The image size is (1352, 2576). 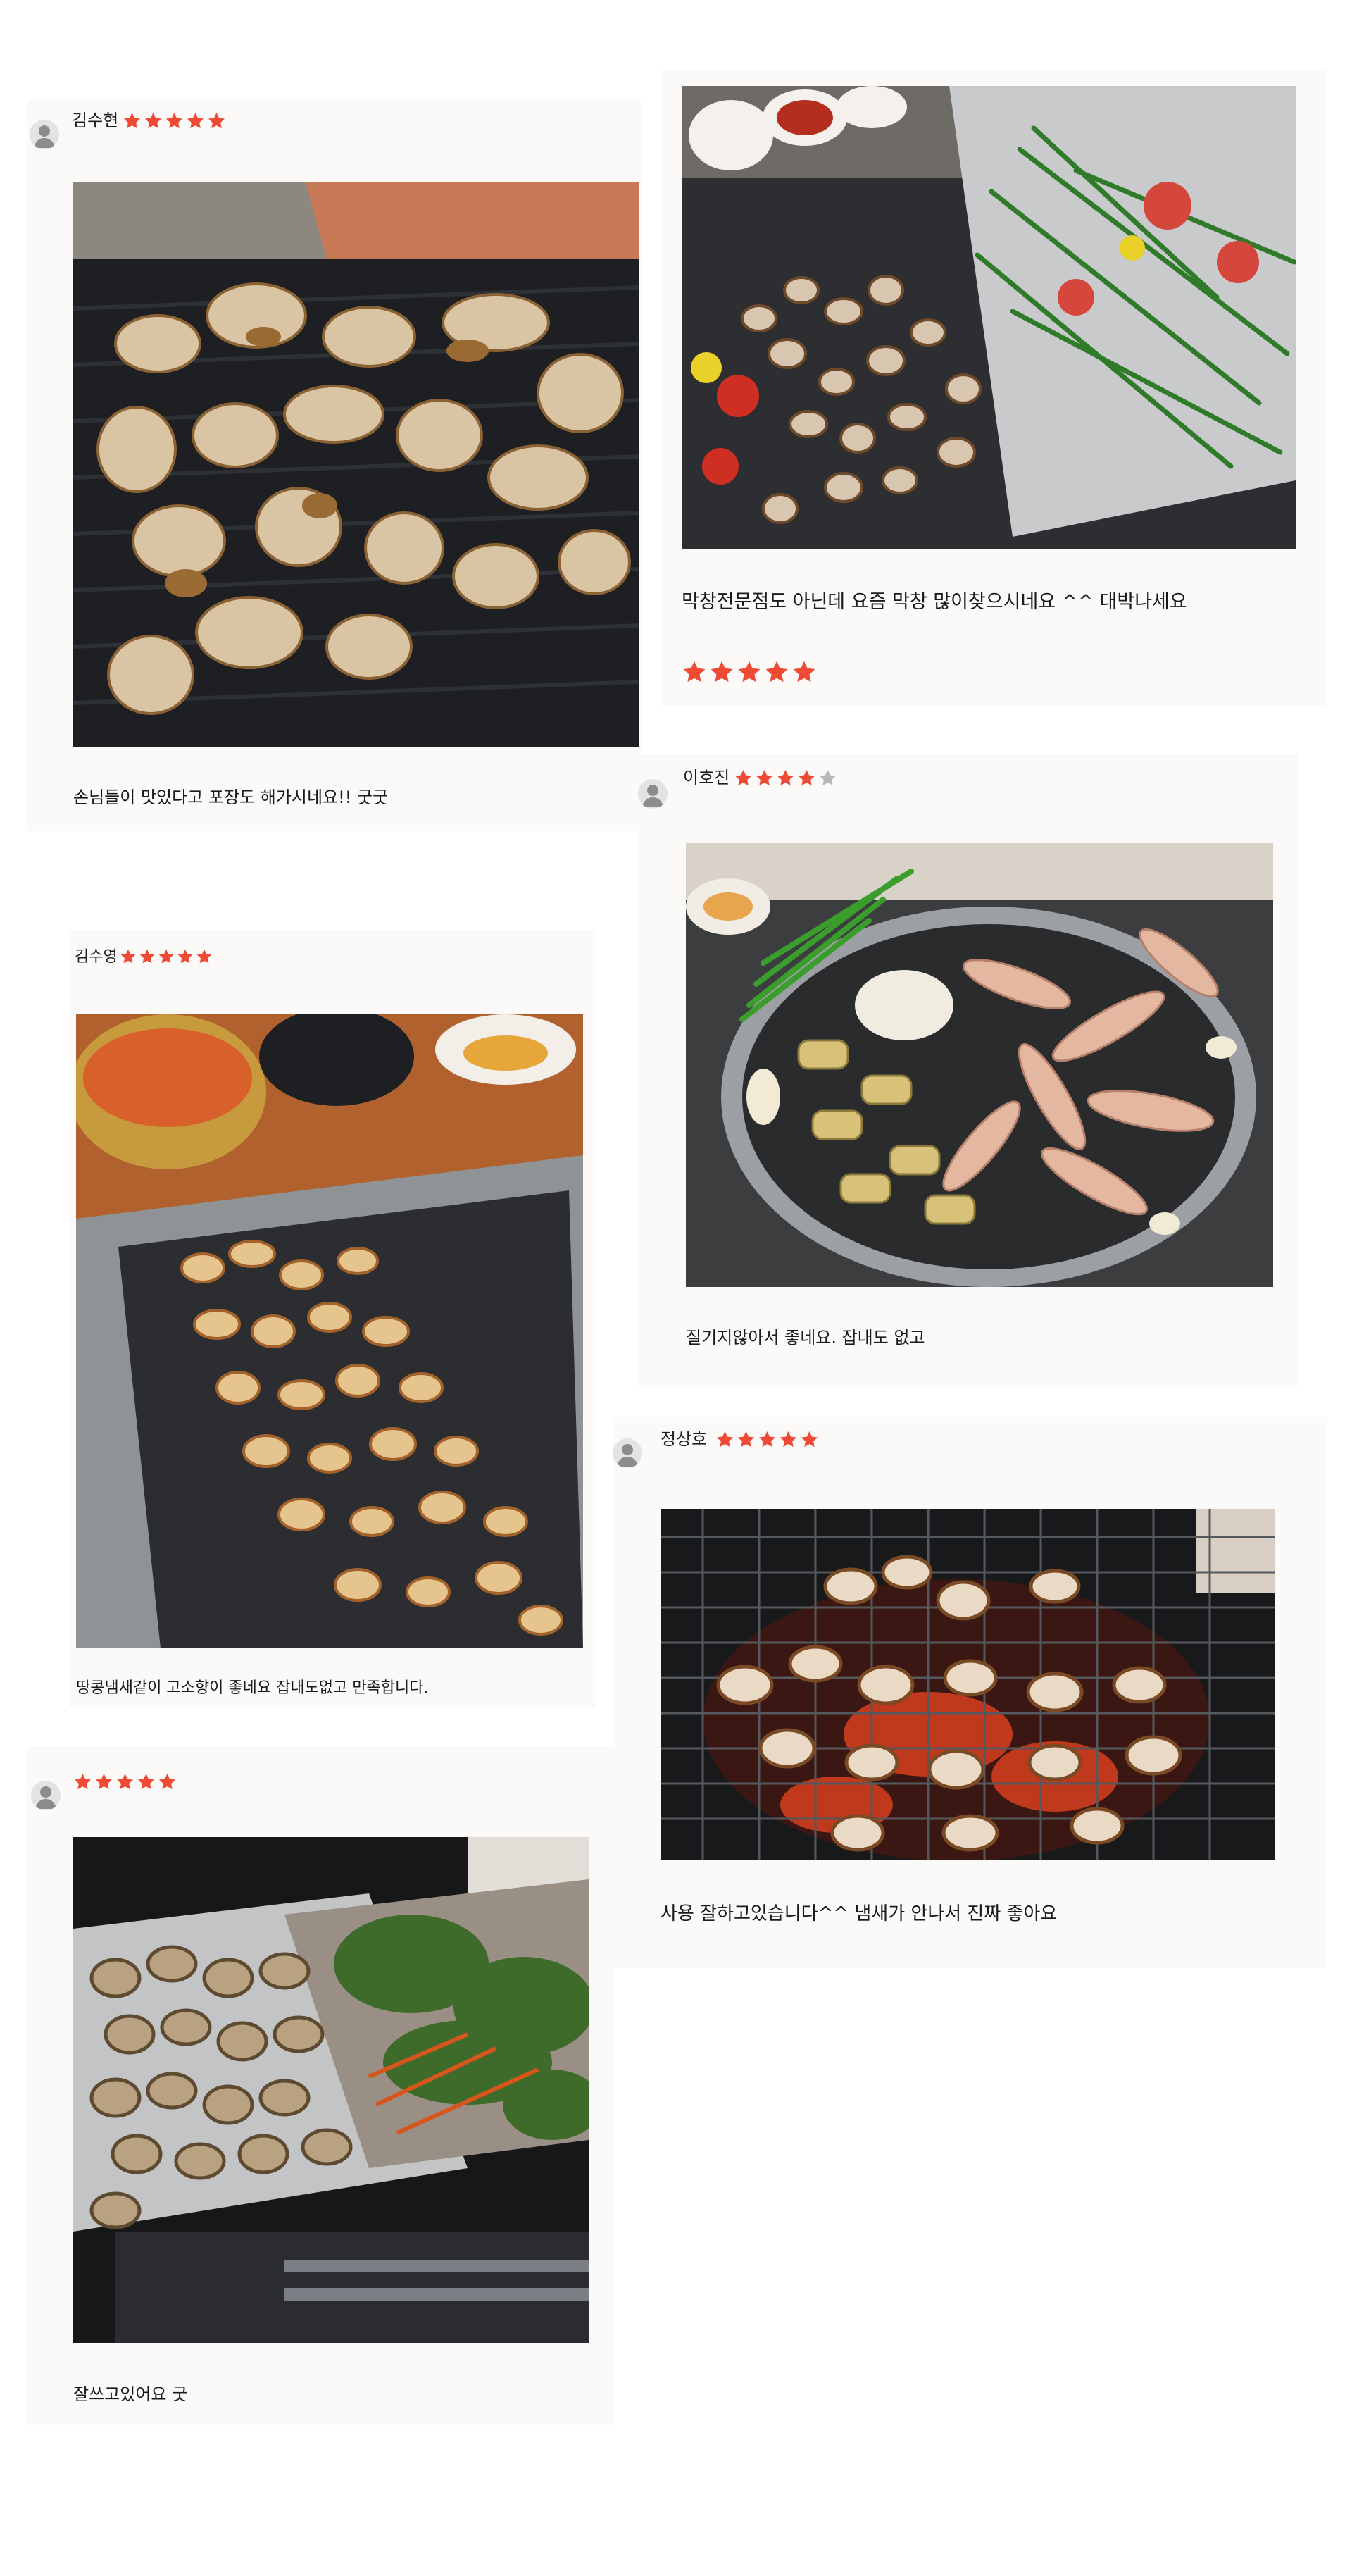 What do you see at coordinates (684, 1439) in the screenshot?
I see `reviewer-name: 정상호` at bounding box center [684, 1439].